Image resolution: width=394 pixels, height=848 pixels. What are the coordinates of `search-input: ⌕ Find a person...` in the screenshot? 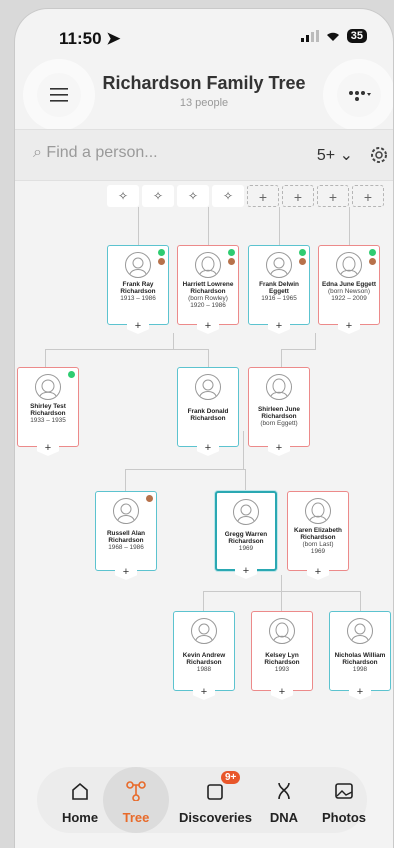 It's located at (95, 153).